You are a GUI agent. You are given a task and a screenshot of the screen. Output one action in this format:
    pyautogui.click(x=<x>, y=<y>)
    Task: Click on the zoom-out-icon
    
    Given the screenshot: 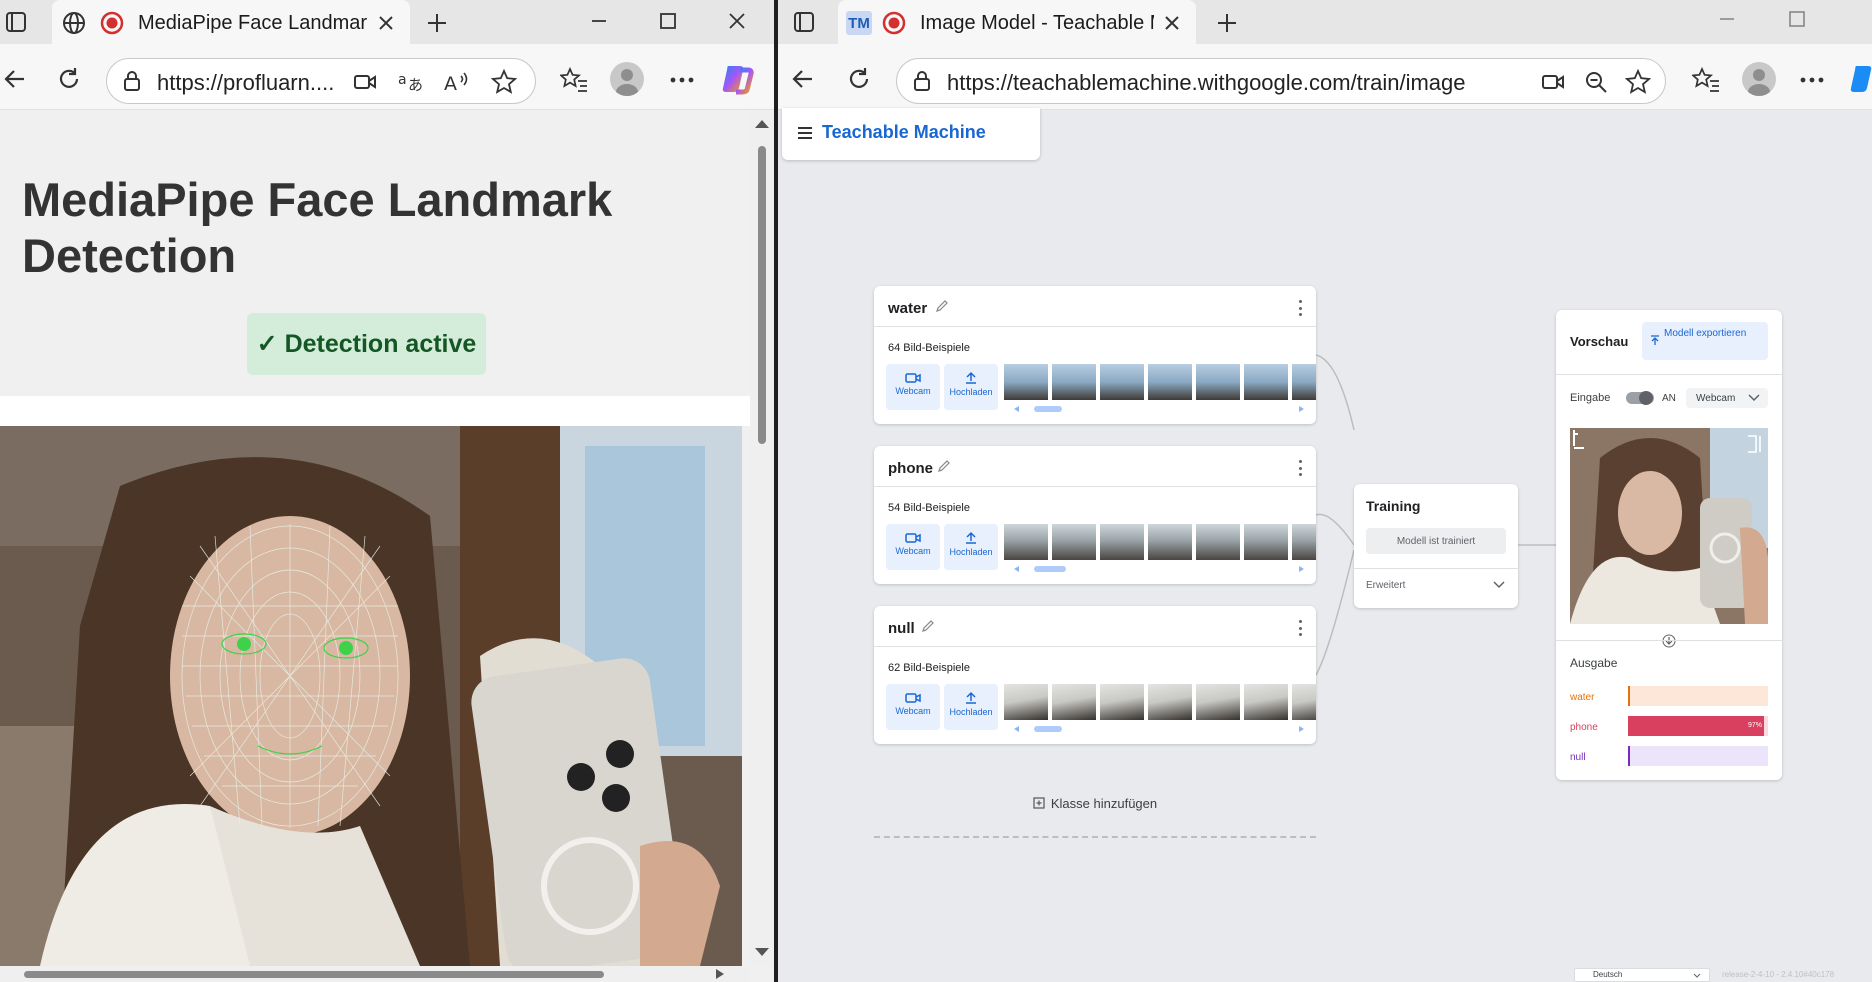 What is the action you would take?
    pyautogui.click(x=1596, y=82)
    